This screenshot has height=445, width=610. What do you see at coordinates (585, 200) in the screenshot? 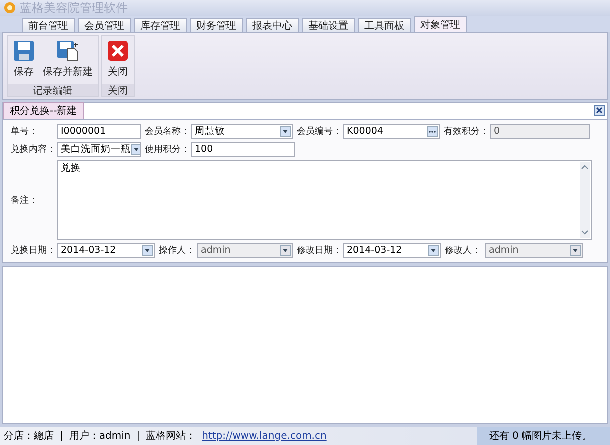
I see `scrollbar-icon` at bounding box center [585, 200].